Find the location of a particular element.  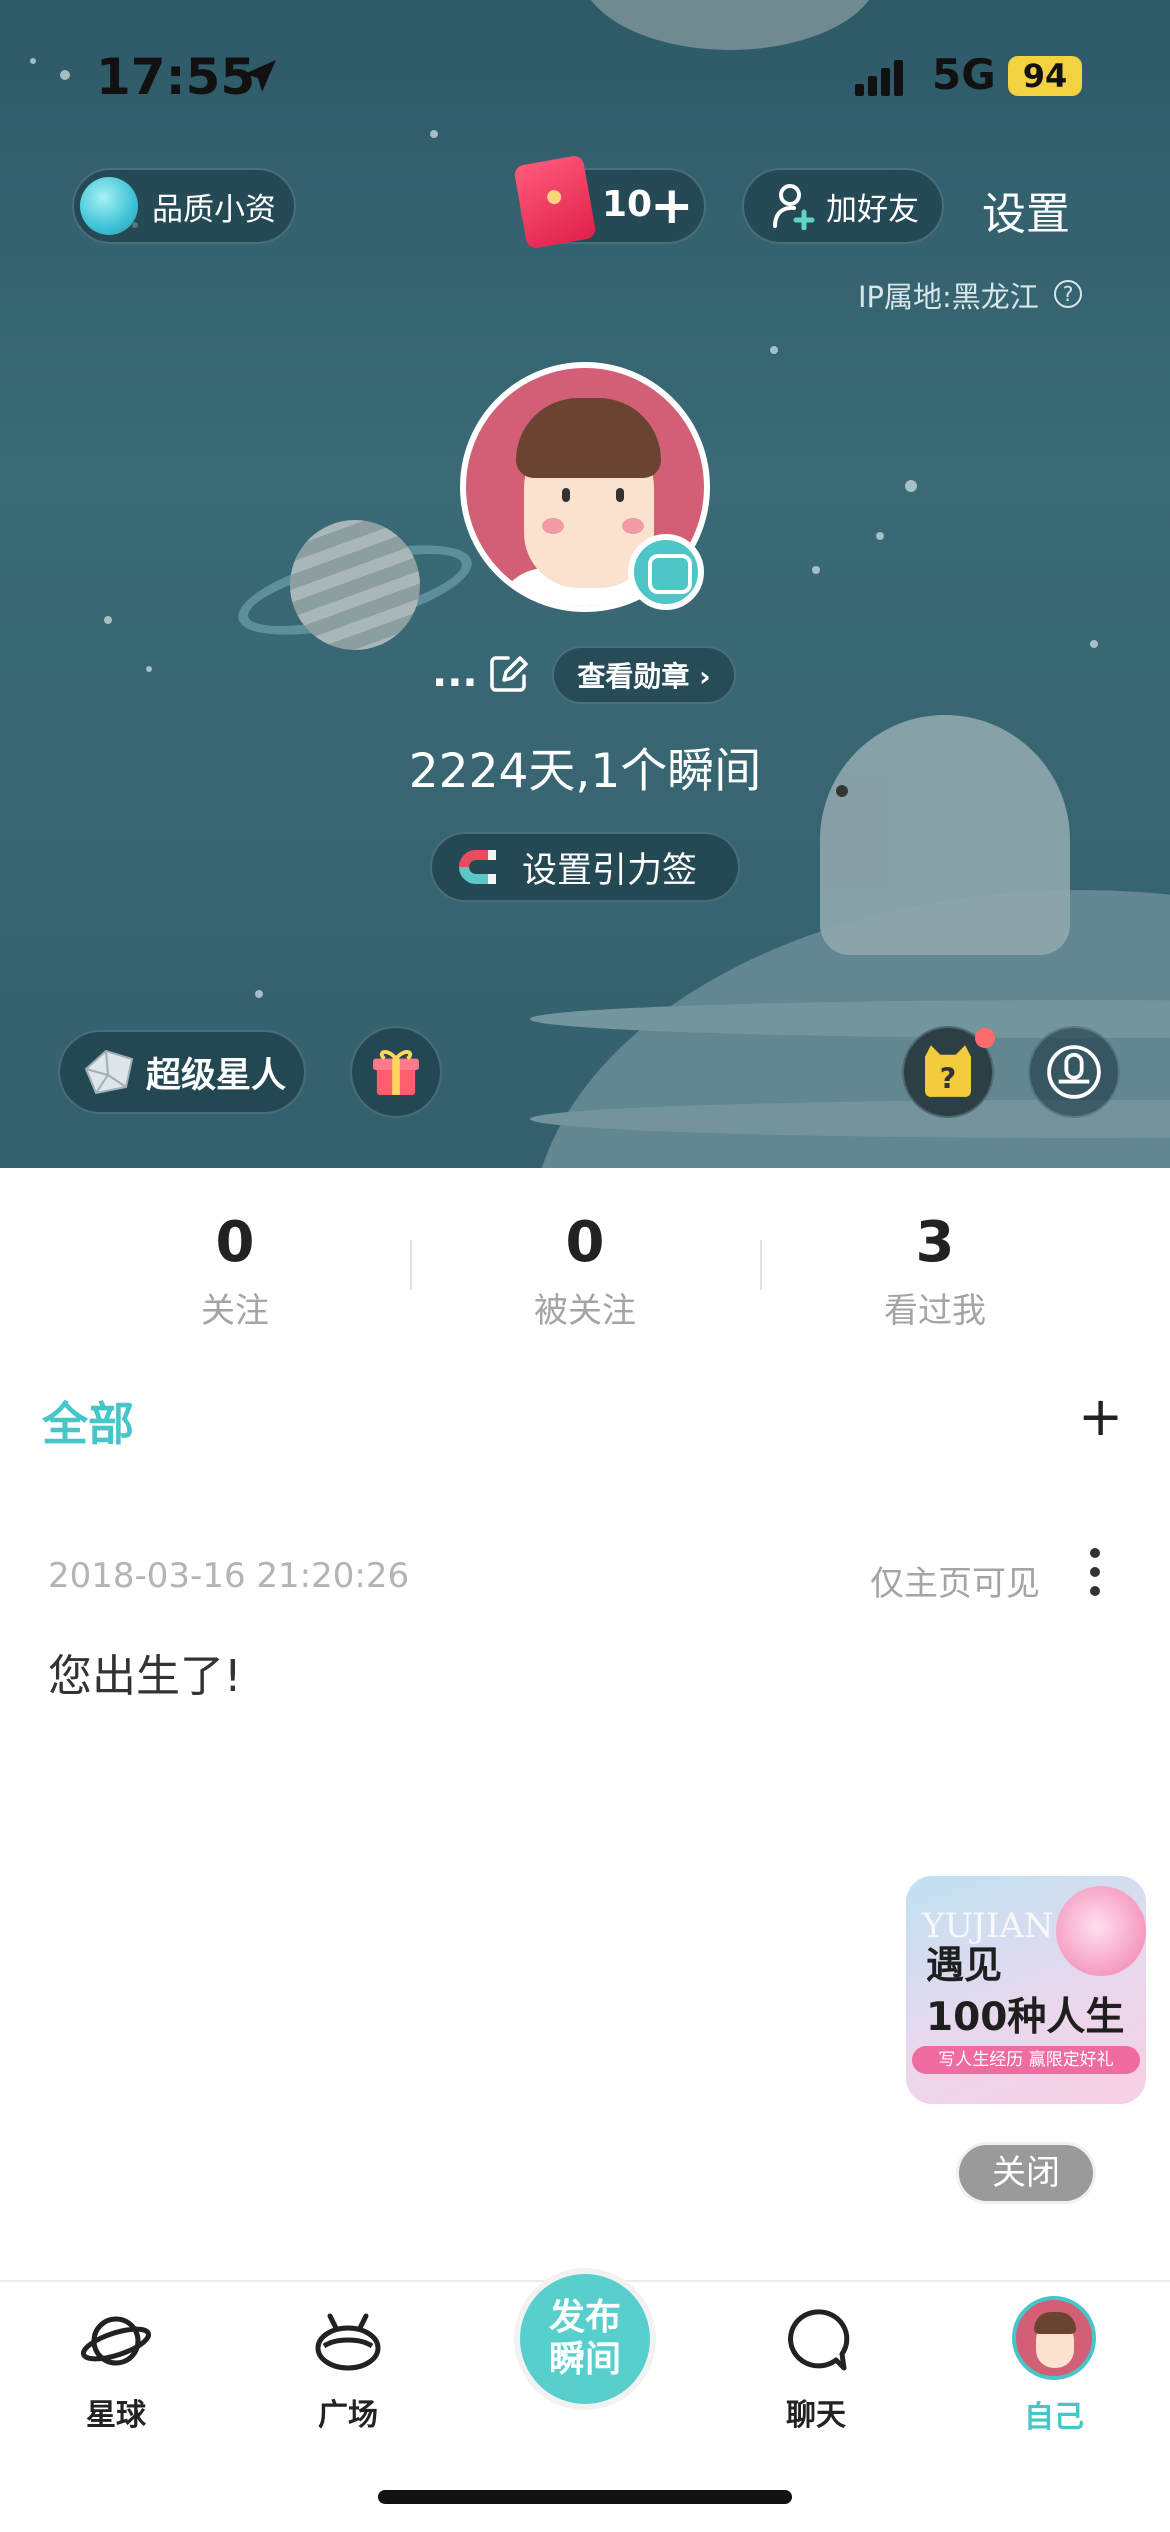

gift-icon is located at coordinates (396, 1072).